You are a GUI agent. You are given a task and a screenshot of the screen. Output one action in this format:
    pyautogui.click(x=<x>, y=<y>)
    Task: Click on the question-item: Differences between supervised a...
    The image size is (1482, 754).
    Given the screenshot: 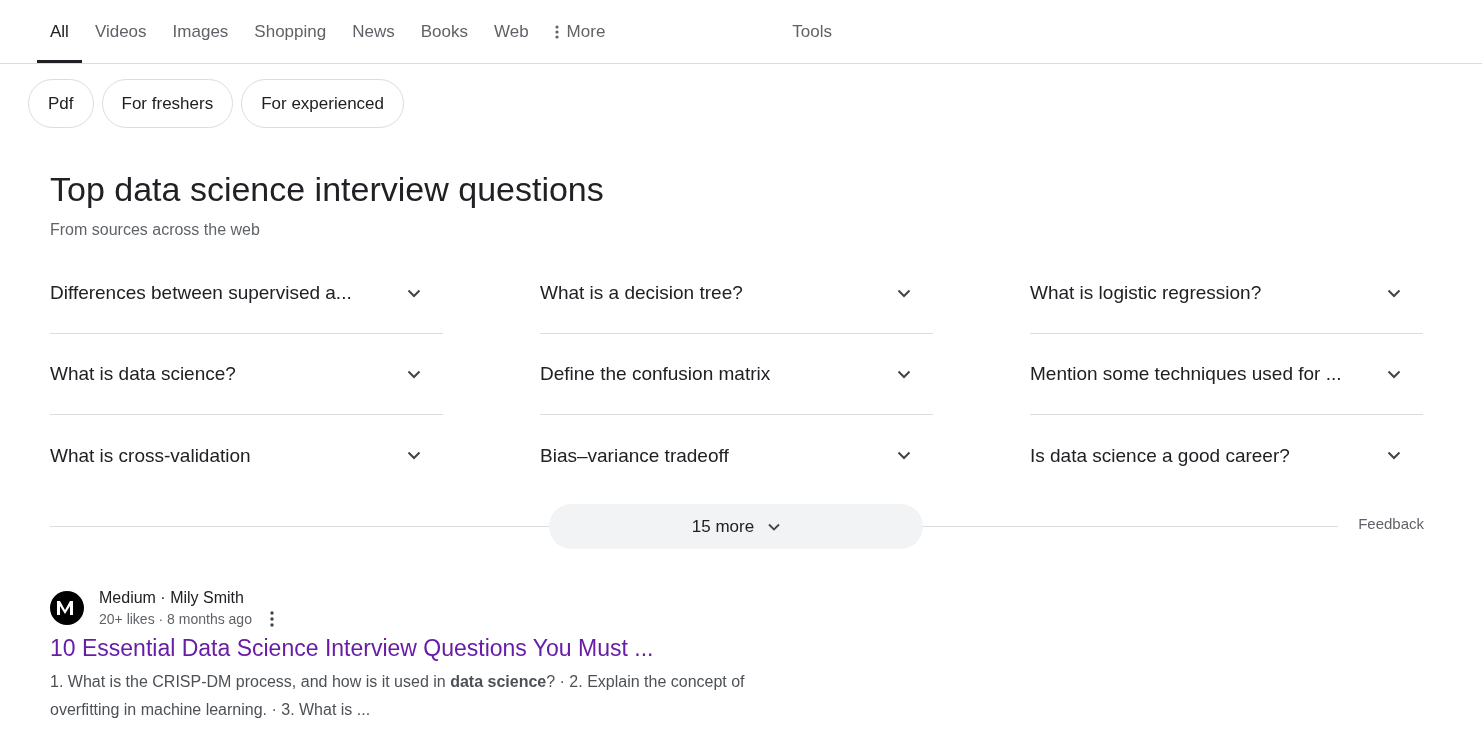 What is the action you would take?
    pyautogui.click(x=246, y=293)
    